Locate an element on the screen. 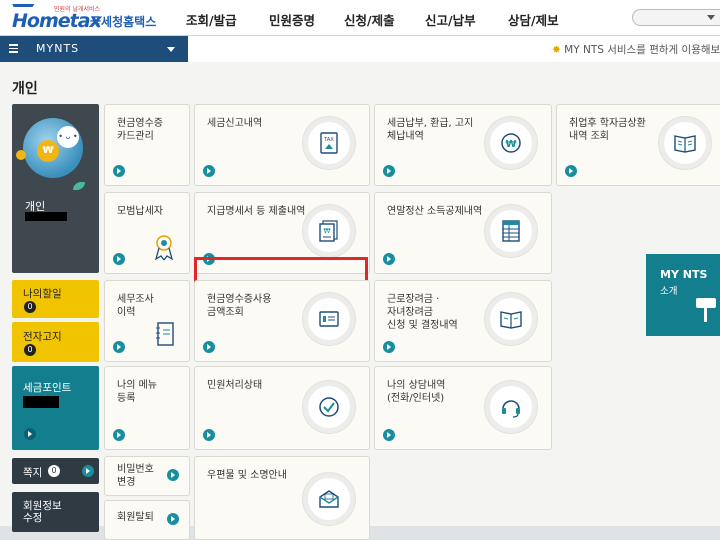 This screenshot has height=540, width=720. member-info-button: 회원정보 수정 is located at coordinates (55, 512).